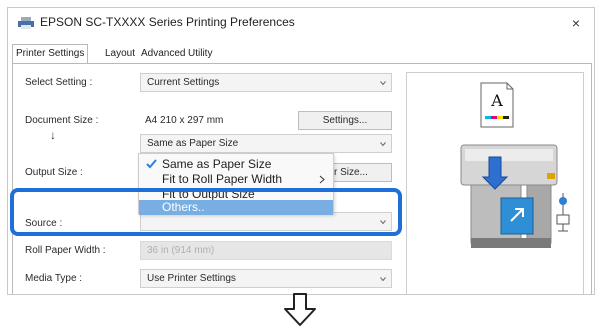  Describe the element at coordinates (53, 135) in the screenshot. I see `down-arrow-indicator: ↓` at that location.